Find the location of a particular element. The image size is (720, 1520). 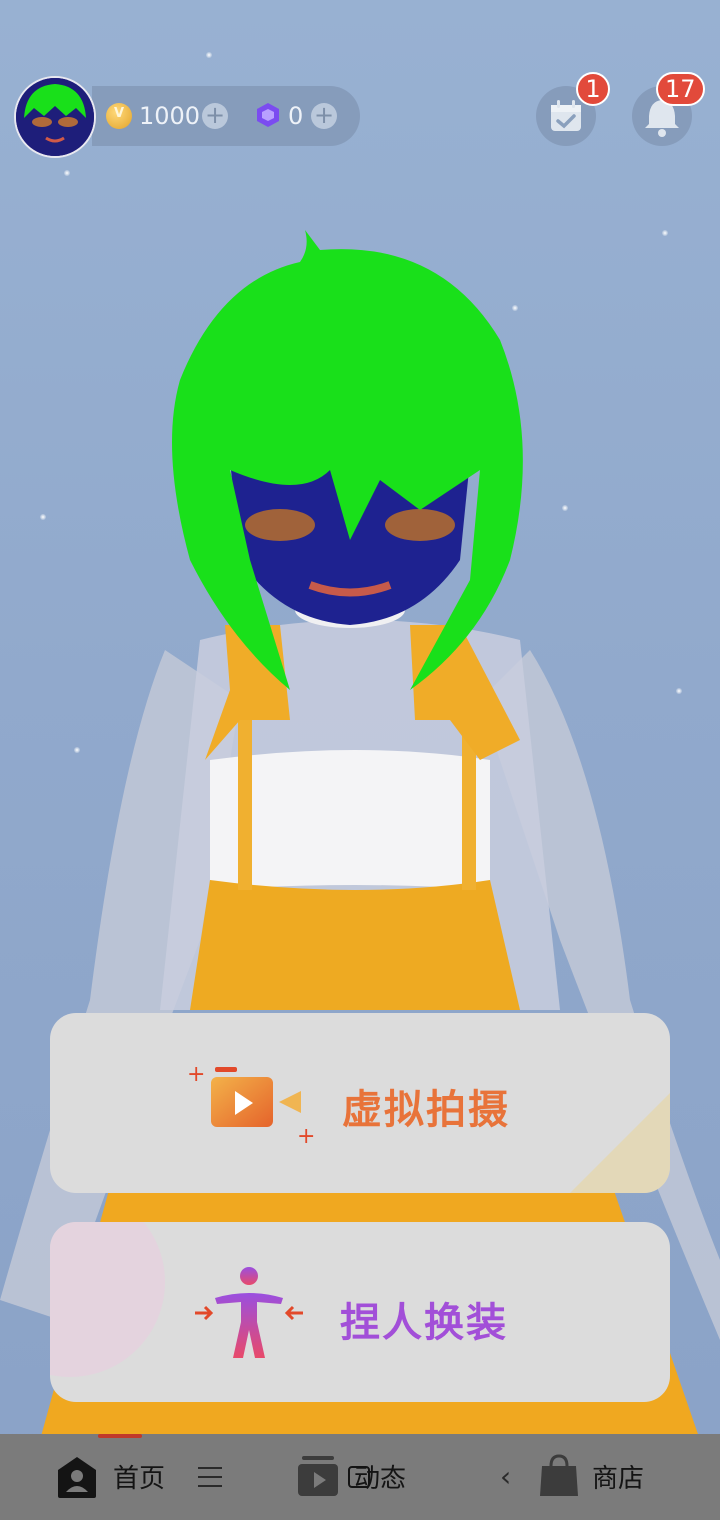

gem-icon is located at coordinates (268, 115).